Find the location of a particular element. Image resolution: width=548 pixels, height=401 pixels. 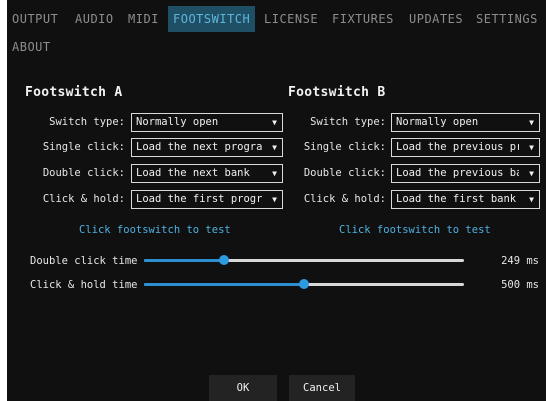

tab-footswitch: FOOTSWITCH is located at coordinates (212, 19).